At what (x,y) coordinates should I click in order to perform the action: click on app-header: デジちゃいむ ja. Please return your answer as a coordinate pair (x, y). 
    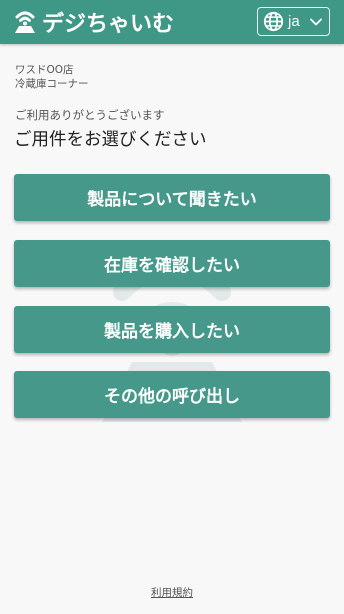
    Looking at the image, I should click on (172, 22).